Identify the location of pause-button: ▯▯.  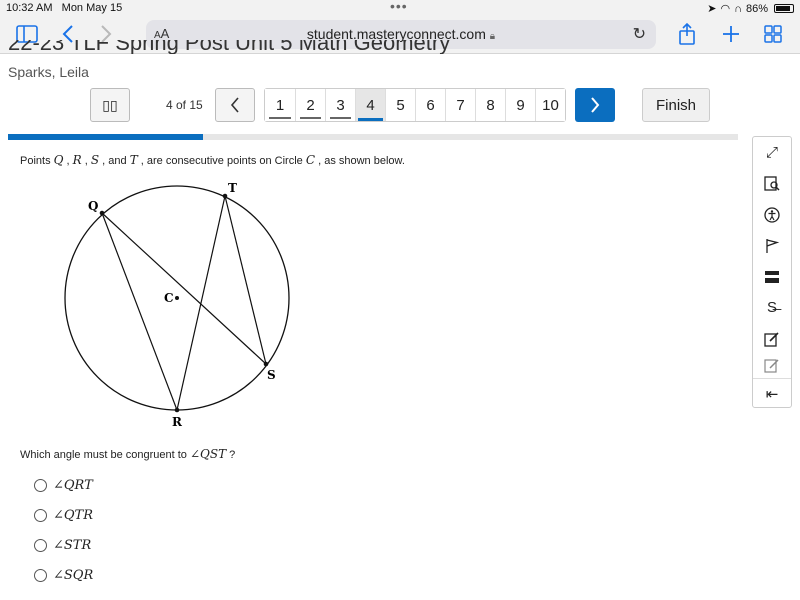
(110, 105).